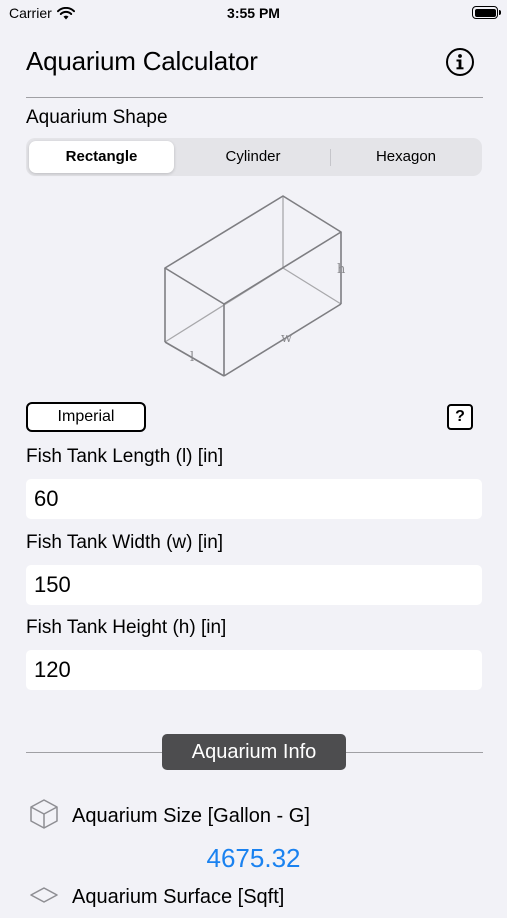 The height and width of the screenshot is (918, 507). I want to click on length-field-label: Fish Tank Length (l) [in], so click(125, 456).